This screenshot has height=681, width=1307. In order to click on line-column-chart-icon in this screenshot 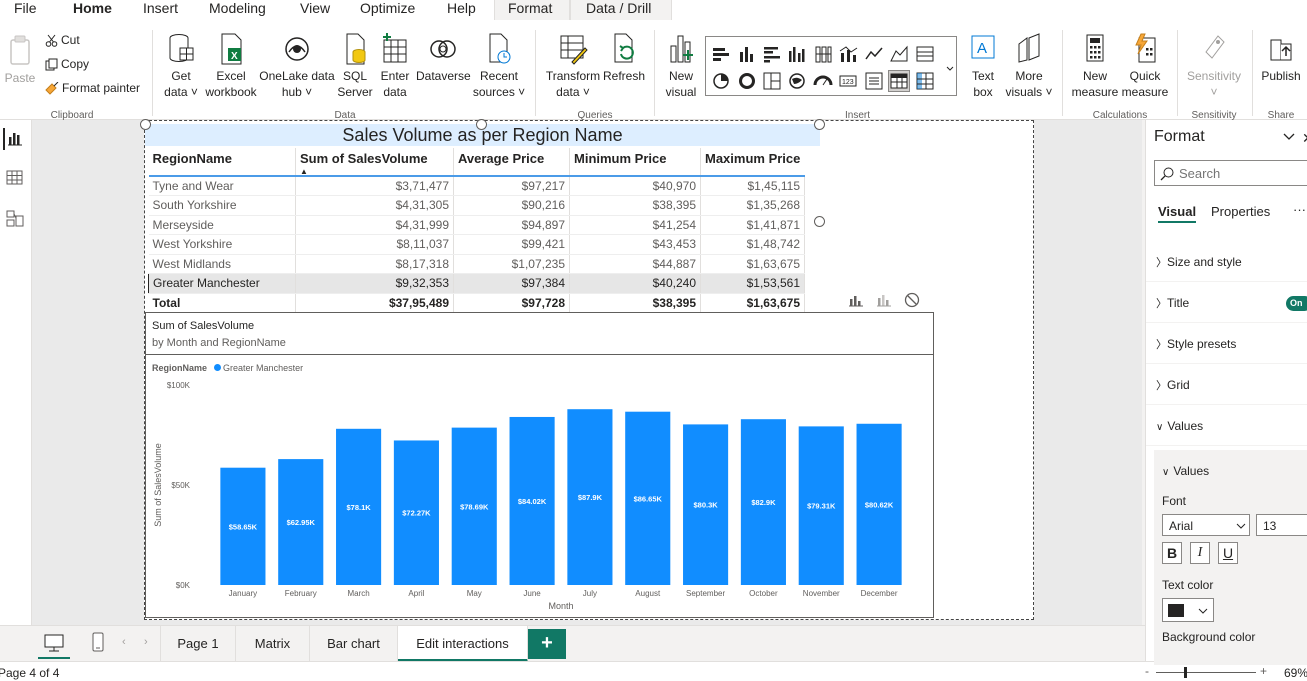, I will do `click(848, 54)`.